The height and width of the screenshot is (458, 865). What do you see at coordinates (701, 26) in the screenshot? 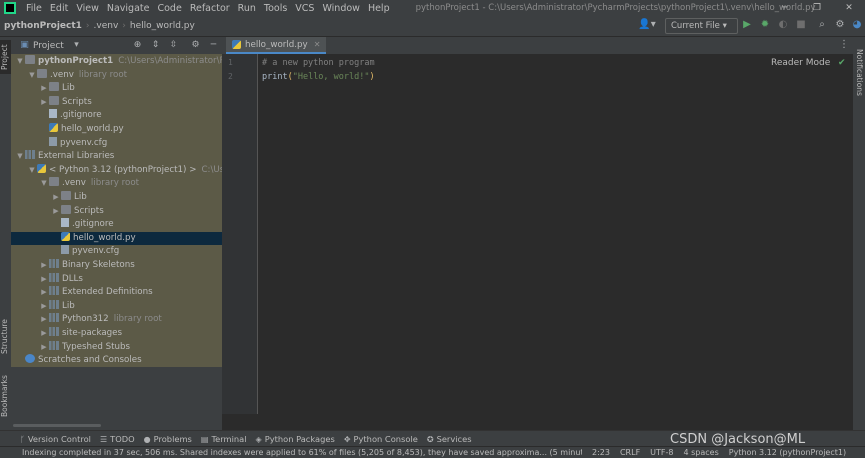
I see `run-config-dropdown: Current File ▾` at bounding box center [701, 26].